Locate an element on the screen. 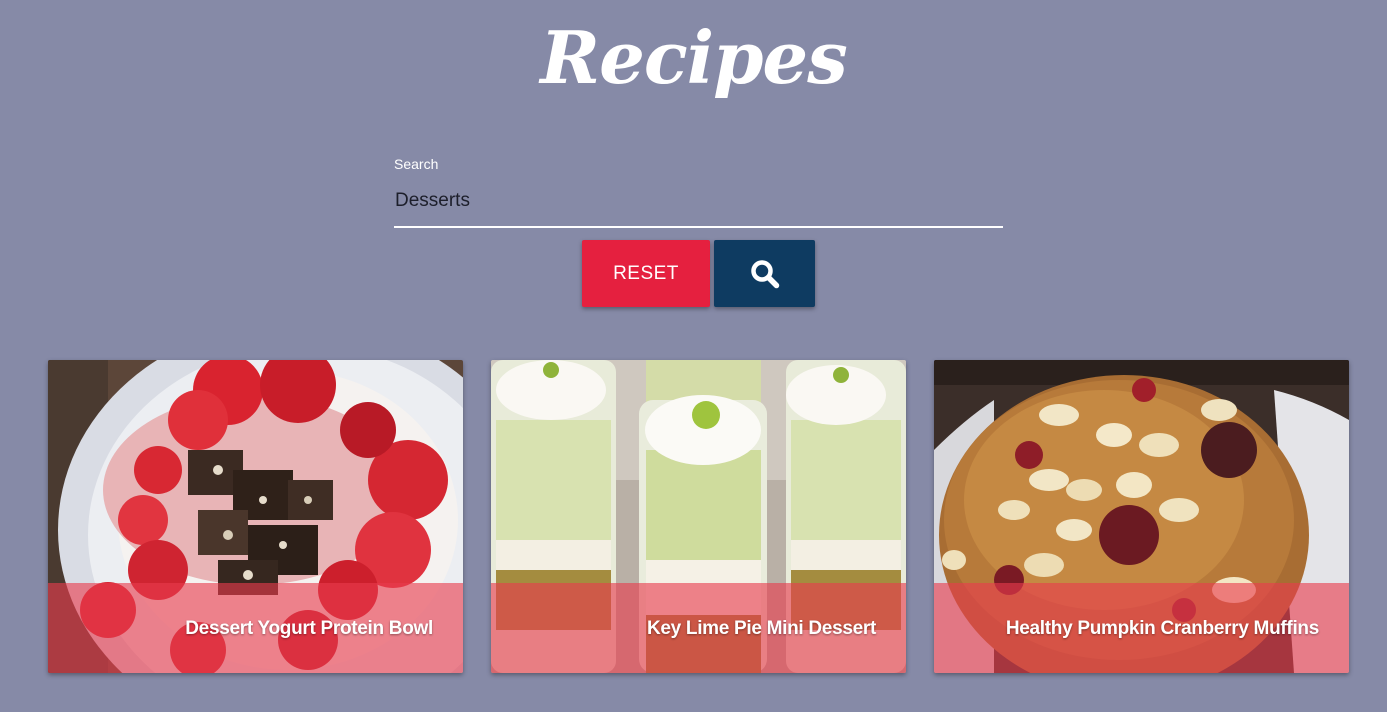 The image size is (1387, 712). search-input is located at coordinates (698, 205).